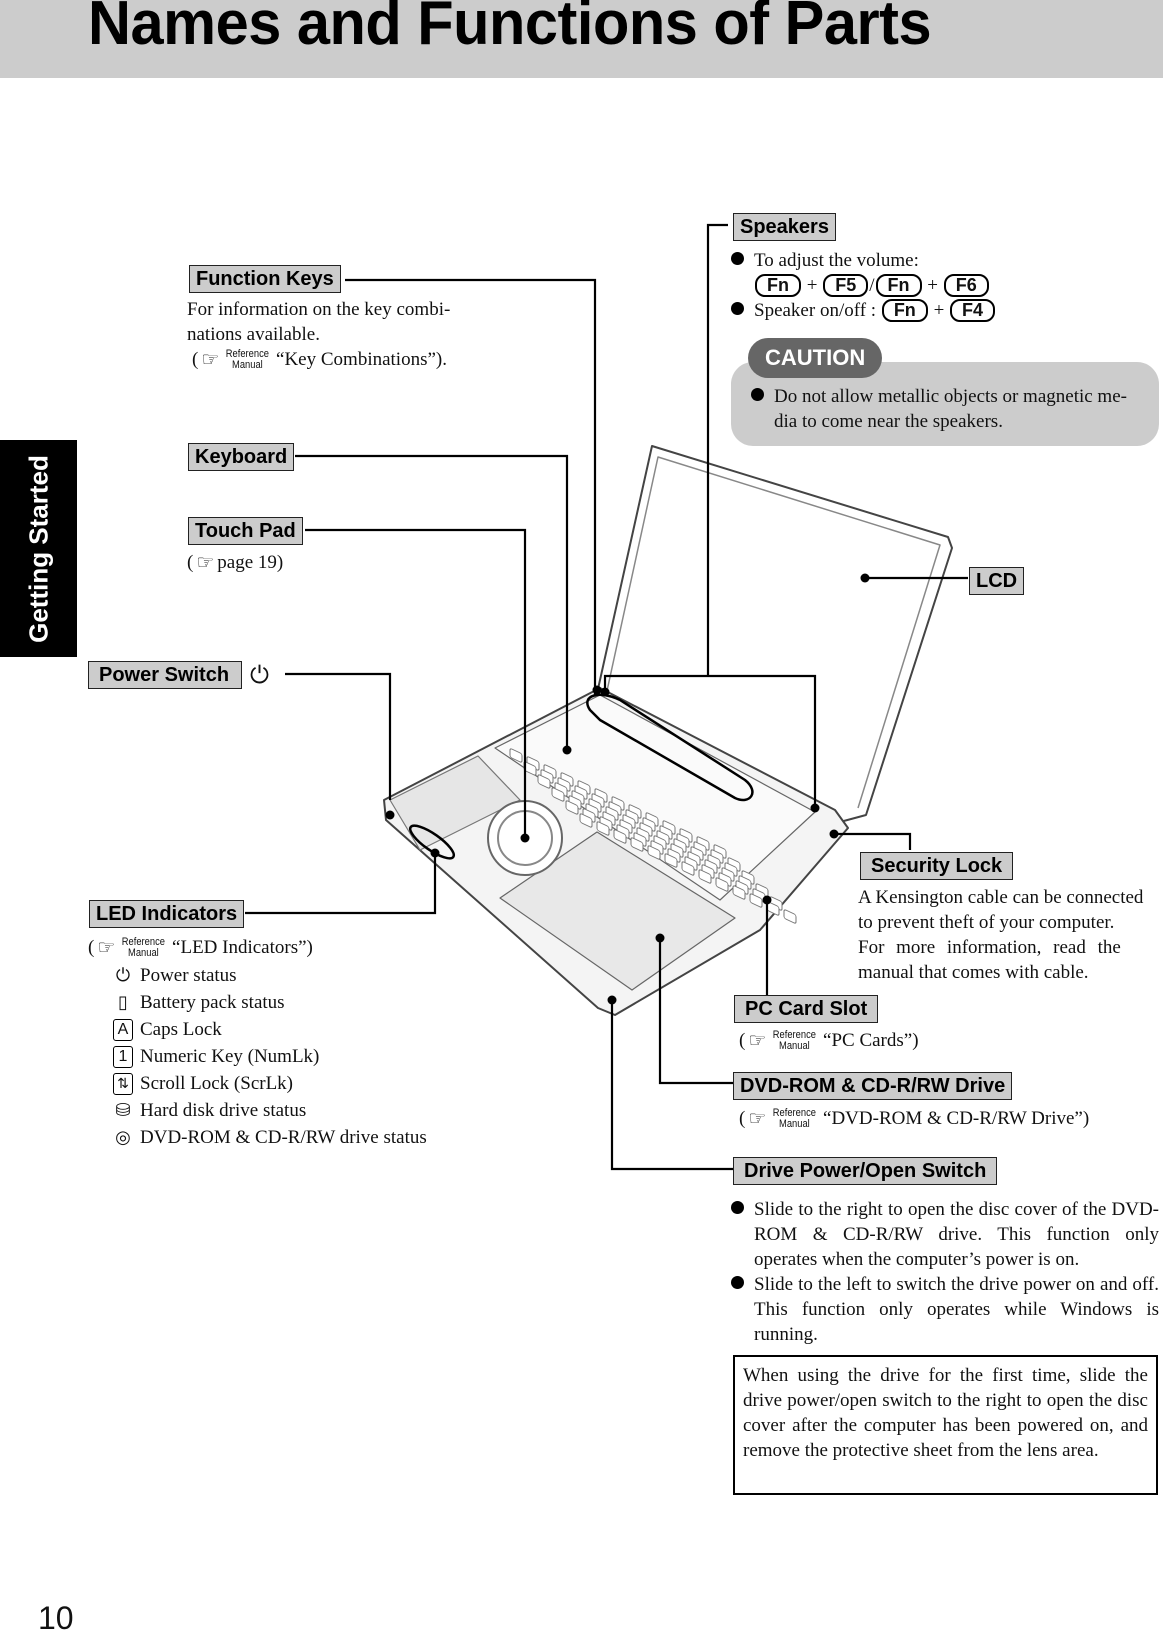 The image size is (1163, 1641). What do you see at coordinates (165, 675) in the screenshot?
I see `label-power-switch: Power Switch` at bounding box center [165, 675].